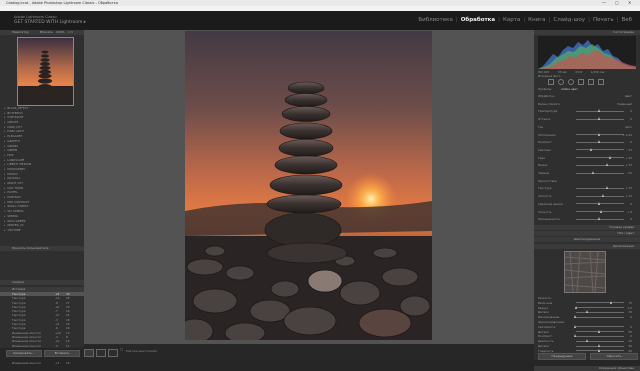  I want to click on preset-folder: ▸ YOUTUBE, so click(42, 230).